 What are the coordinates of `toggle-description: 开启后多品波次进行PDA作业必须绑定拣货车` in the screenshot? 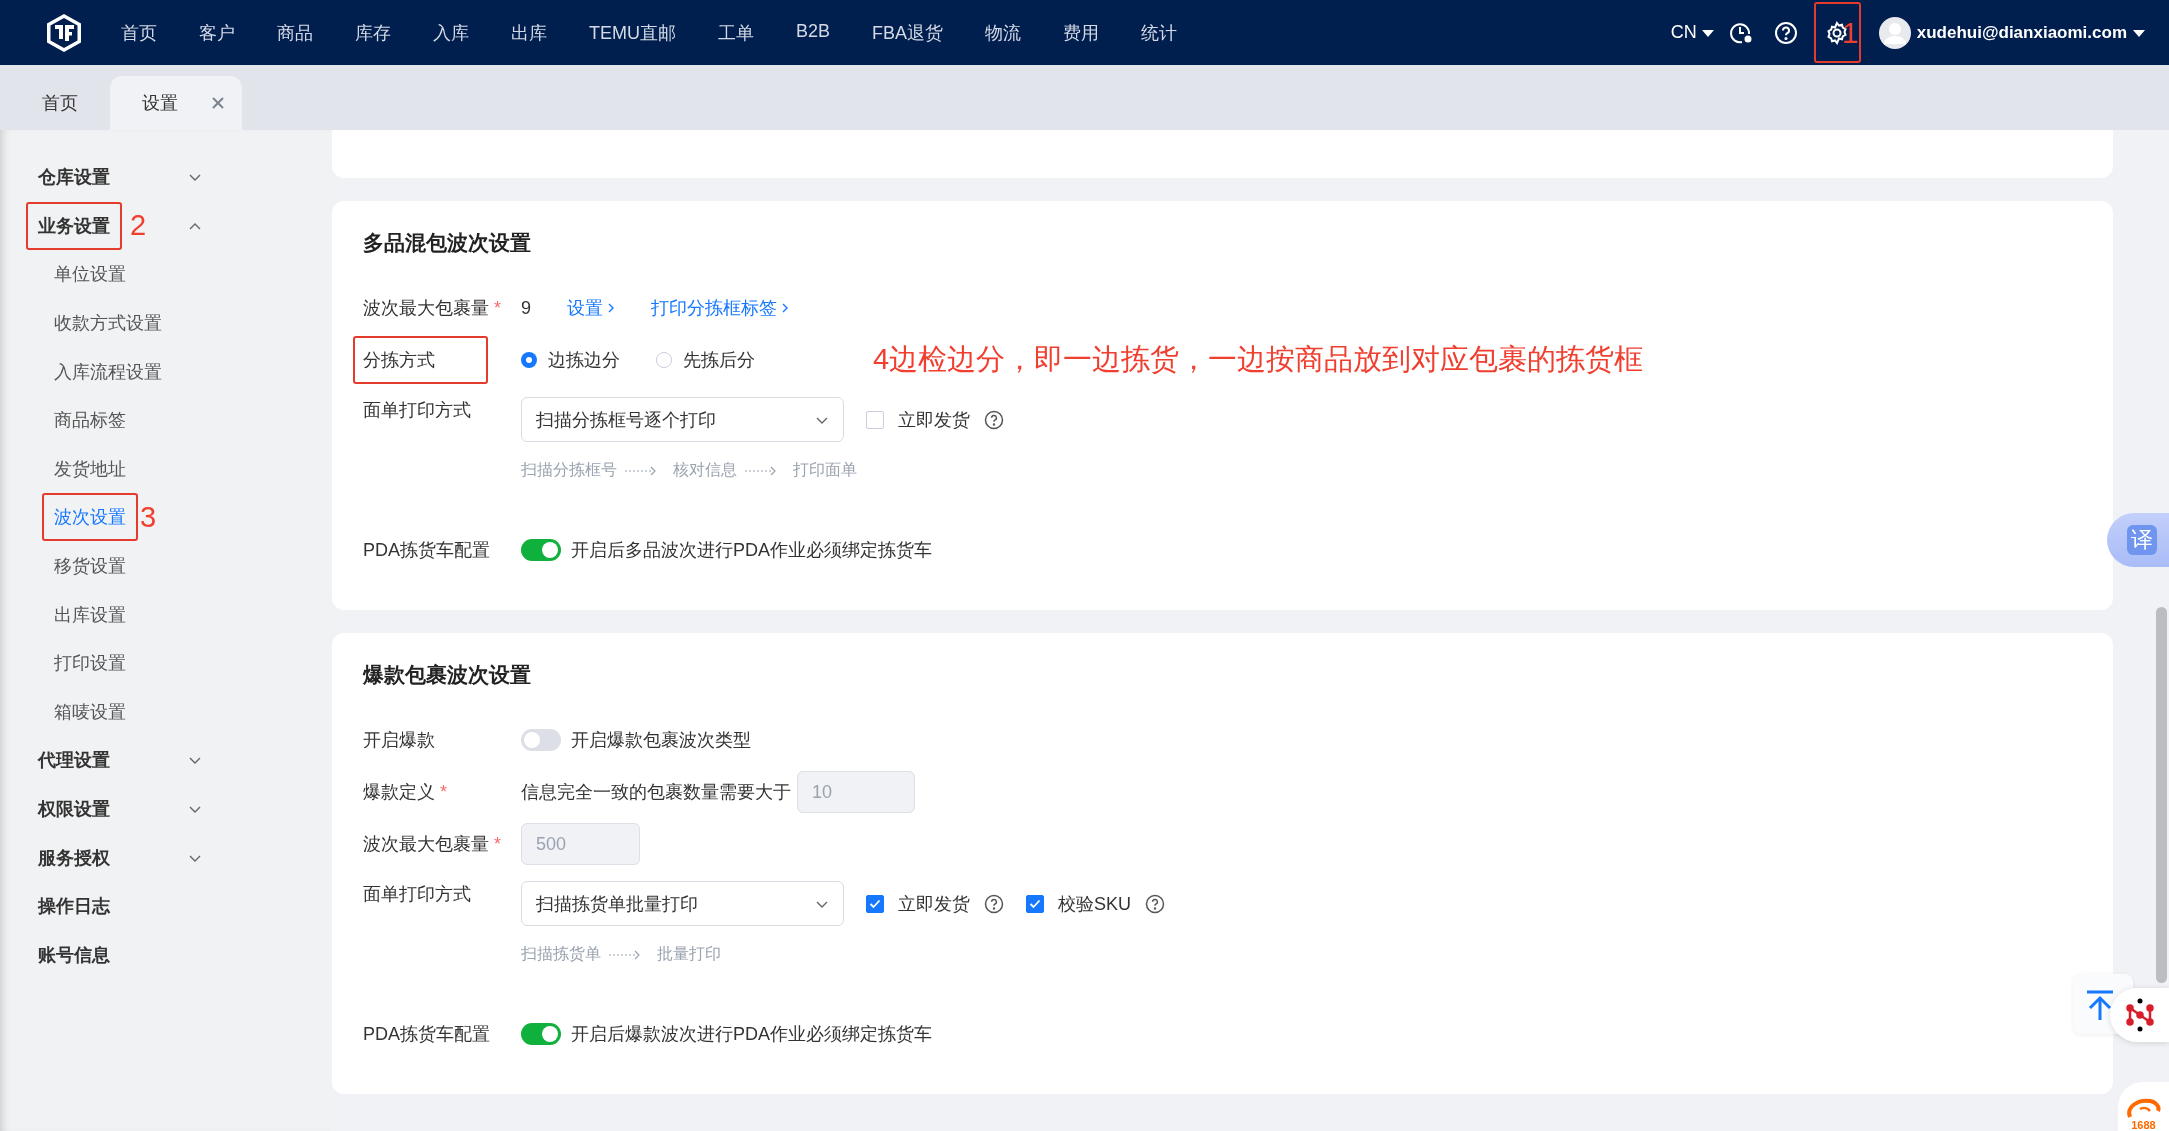 It's located at (751, 550).